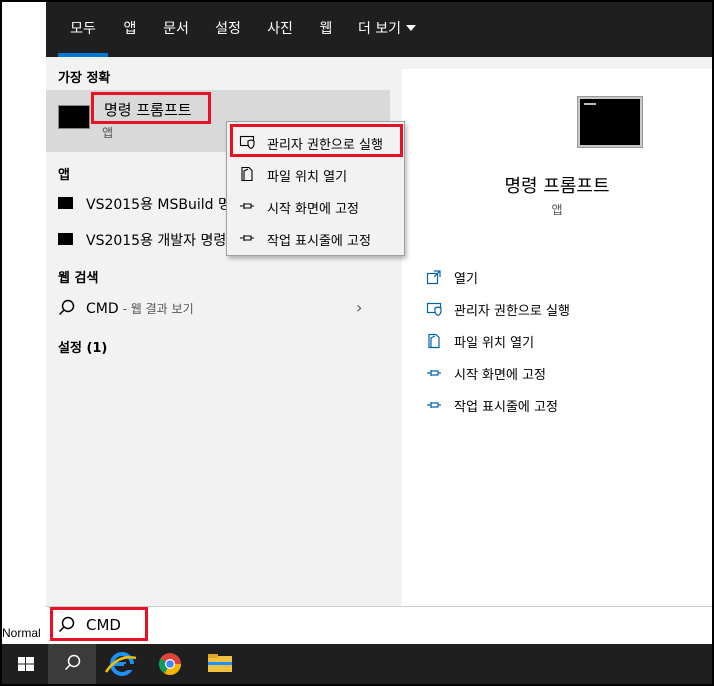  Describe the element at coordinates (557, 210) in the screenshot. I see `preview-subtitle: 앱` at that location.